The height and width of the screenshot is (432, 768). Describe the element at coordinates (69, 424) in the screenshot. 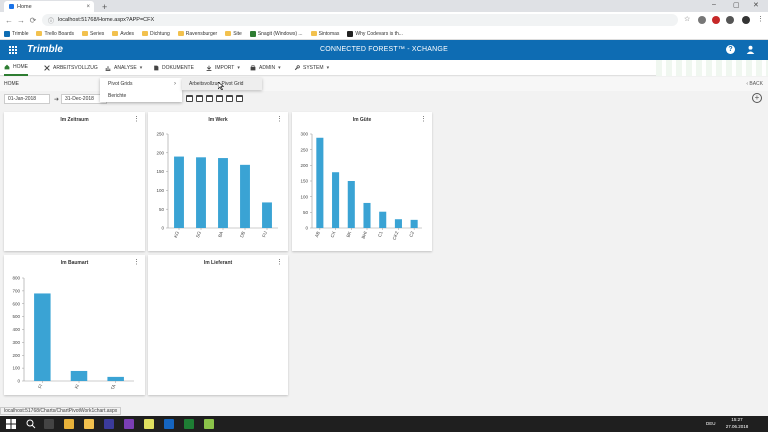

I see `chrome-taskbar-icon` at that location.